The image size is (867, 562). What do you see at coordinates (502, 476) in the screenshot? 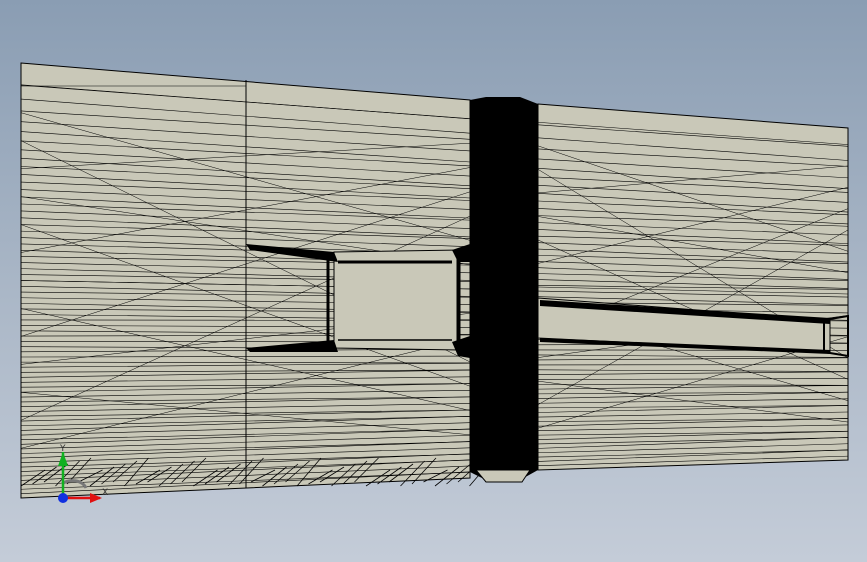
I see `center-column-base` at bounding box center [502, 476].